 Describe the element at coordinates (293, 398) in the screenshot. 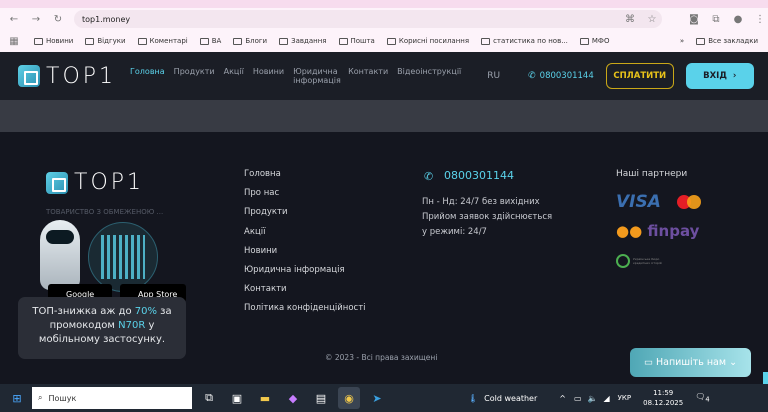

I see `copilot-icon: ◆` at that location.